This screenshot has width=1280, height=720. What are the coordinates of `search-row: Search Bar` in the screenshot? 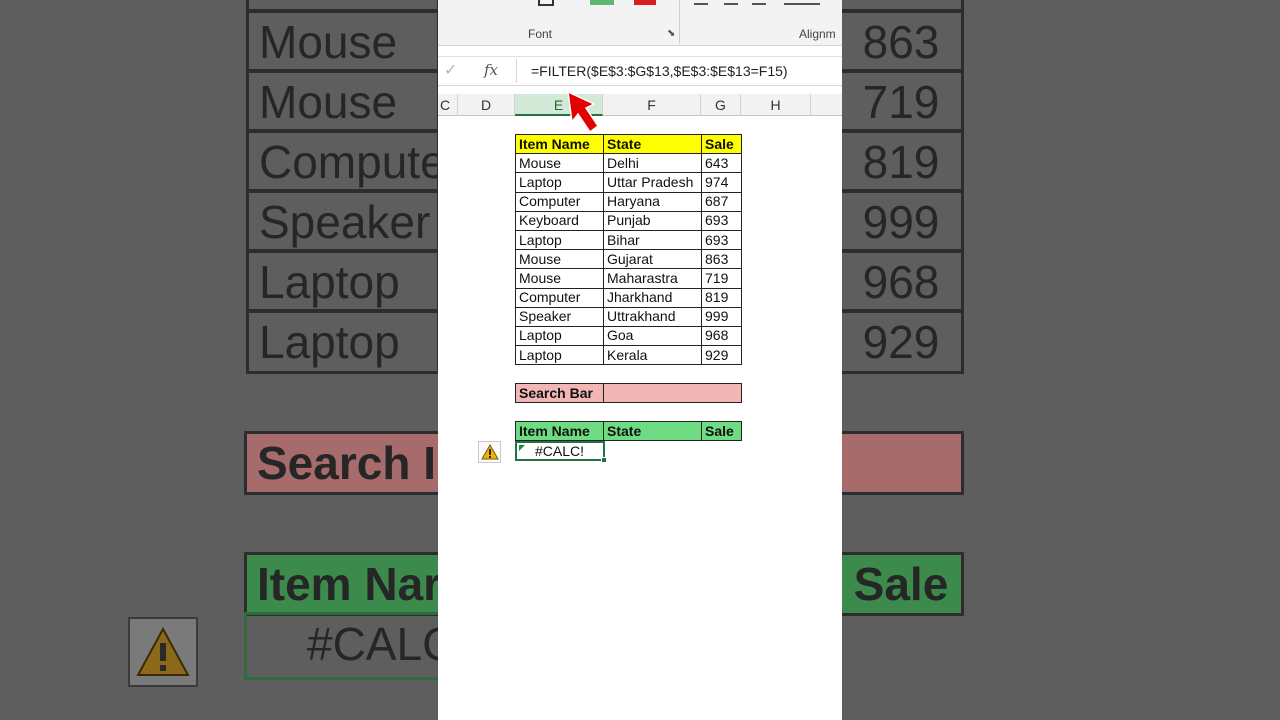 It's located at (628, 393).